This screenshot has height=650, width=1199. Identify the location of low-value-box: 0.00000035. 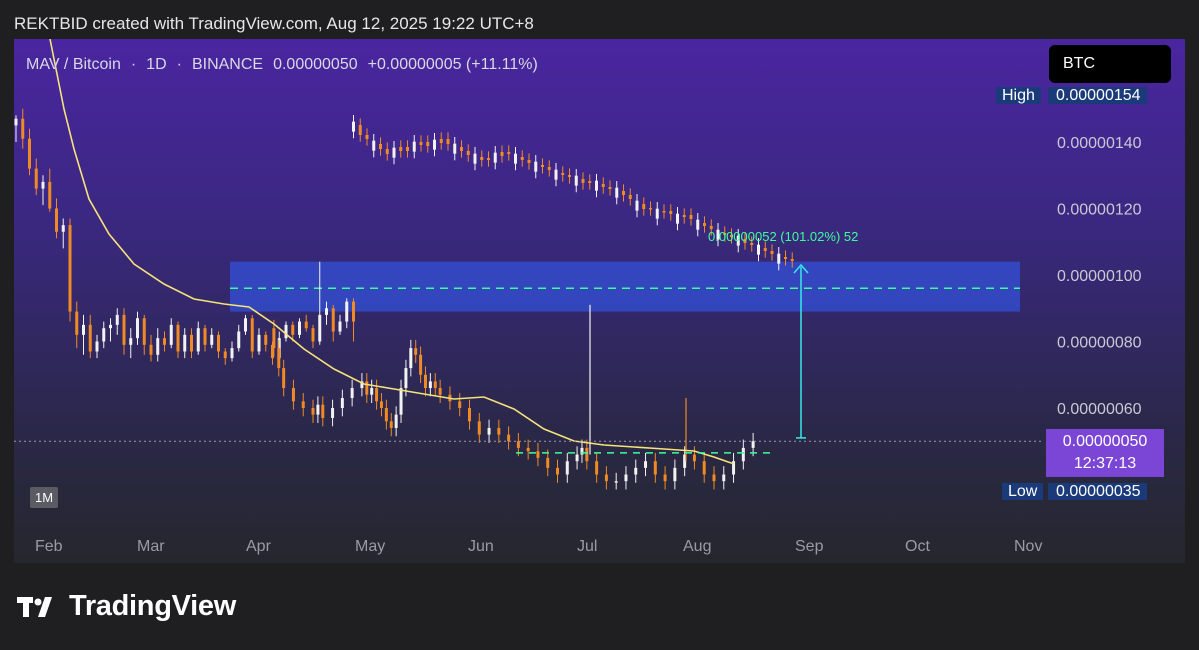
(1097, 492).